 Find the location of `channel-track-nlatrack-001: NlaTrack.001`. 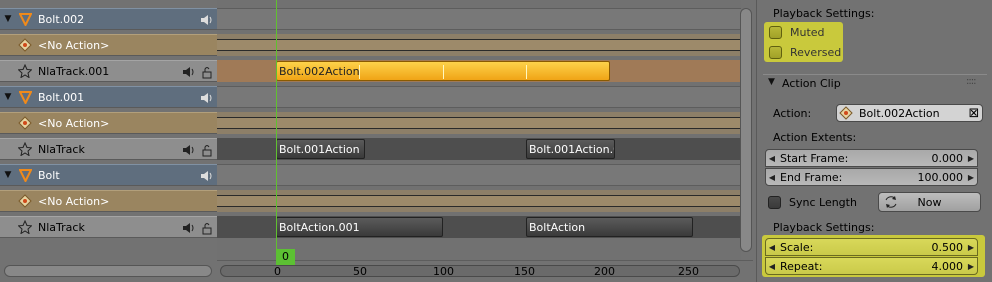

channel-track-nlatrack-001: NlaTrack.001 is located at coordinates (108, 71).